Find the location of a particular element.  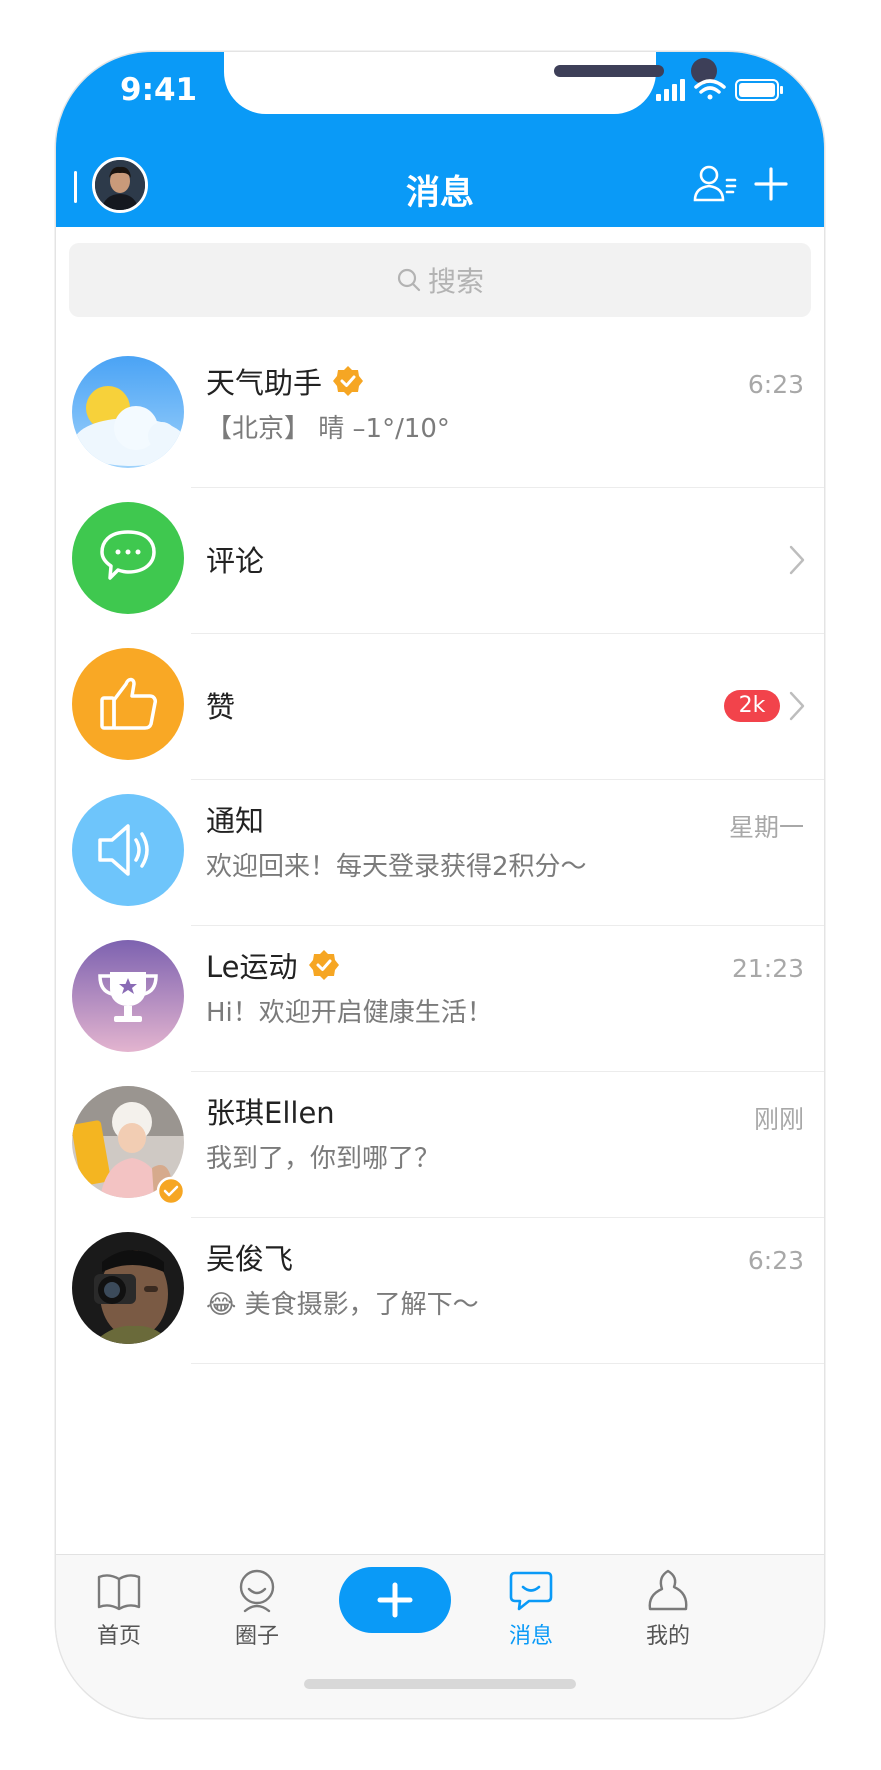

tab-mine: 我的 is located at coordinates (668, 1608).